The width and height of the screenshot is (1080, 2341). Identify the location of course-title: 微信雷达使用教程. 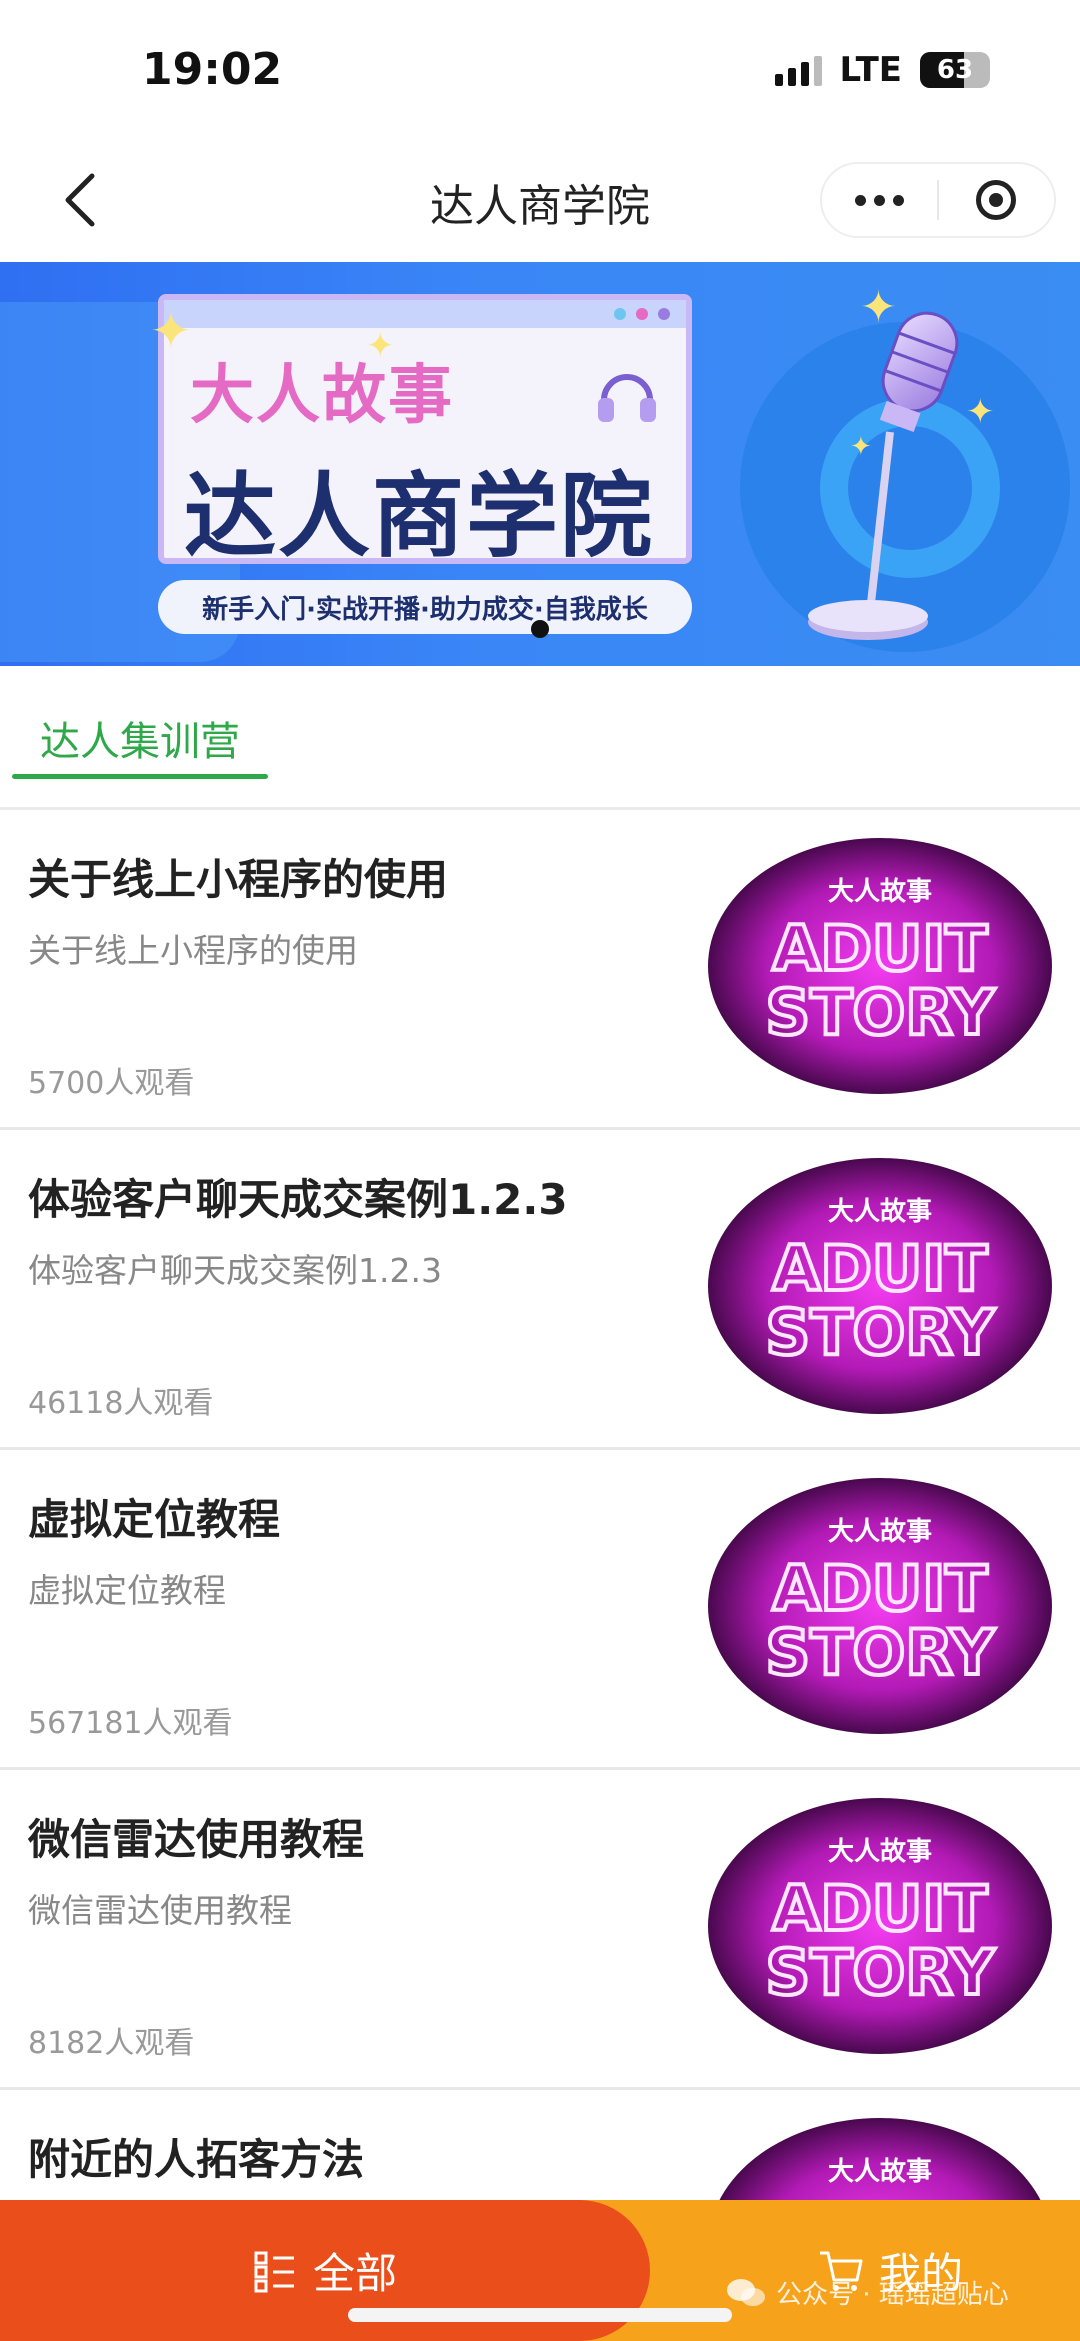
(196, 1839).